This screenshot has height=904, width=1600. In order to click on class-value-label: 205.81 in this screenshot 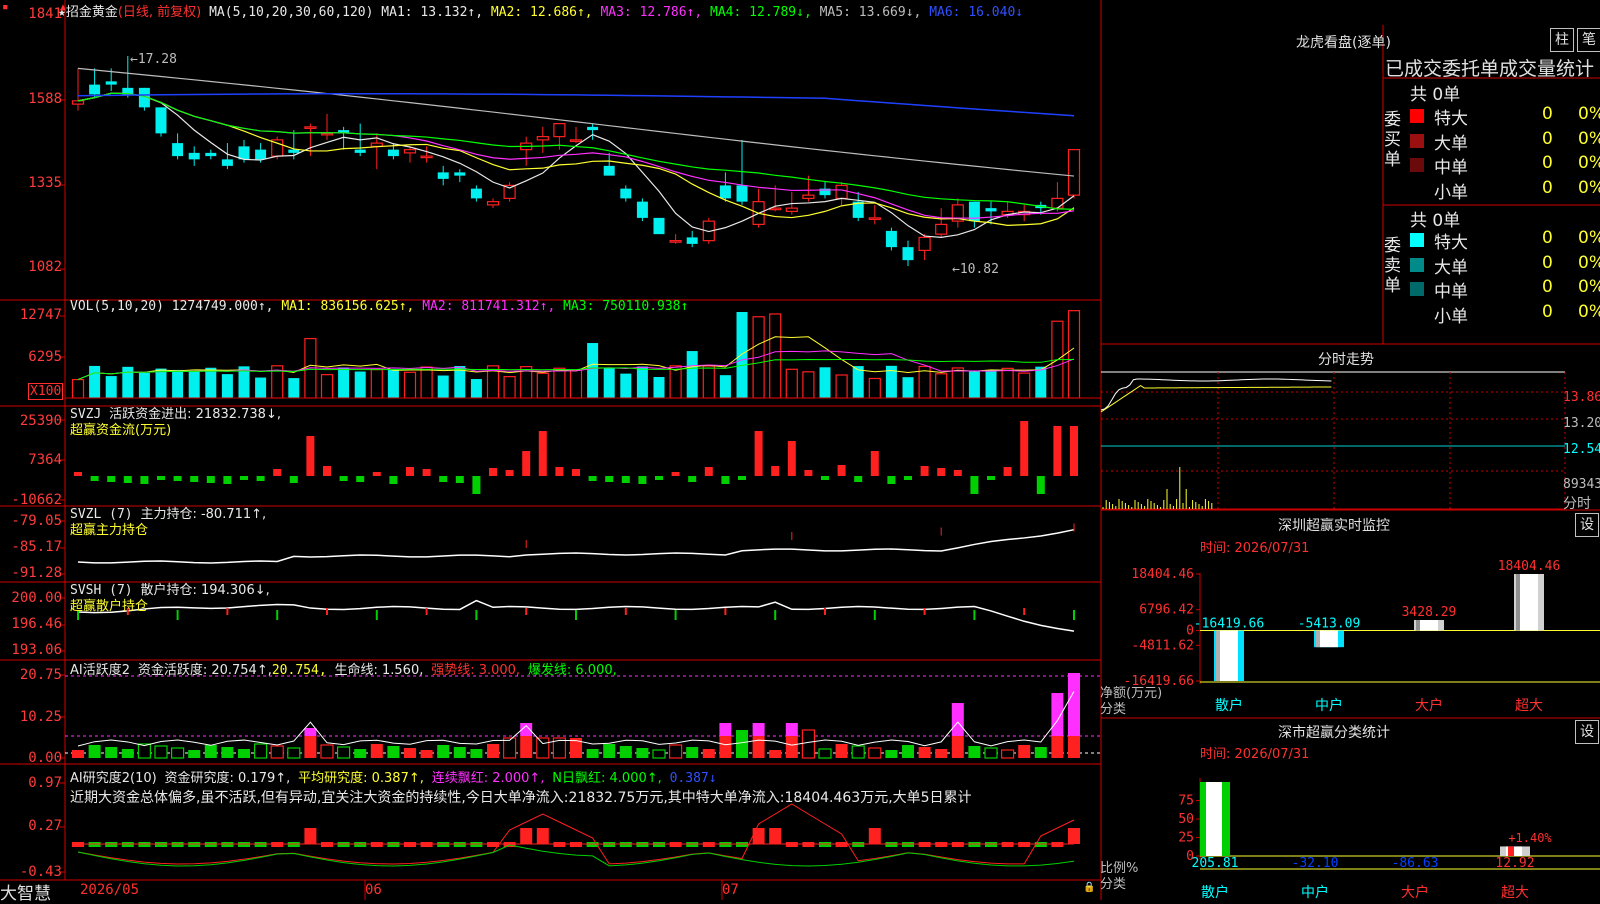, I will do `click(1215, 863)`.